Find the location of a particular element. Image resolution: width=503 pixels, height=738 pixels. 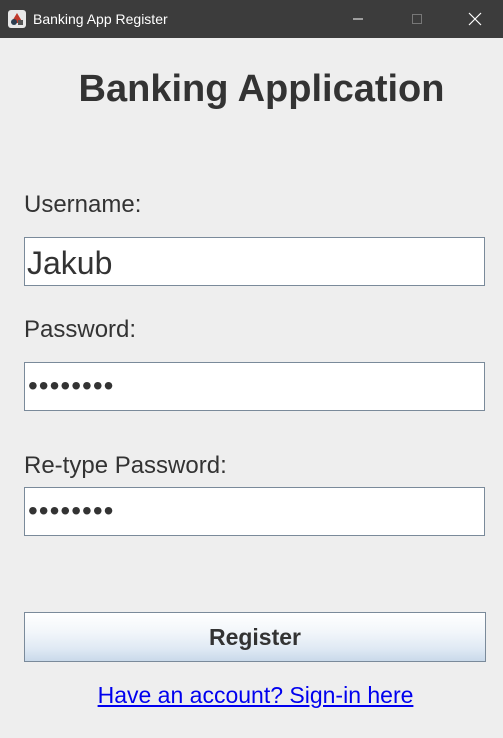

page-title: Banking Application is located at coordinates (261, 89).